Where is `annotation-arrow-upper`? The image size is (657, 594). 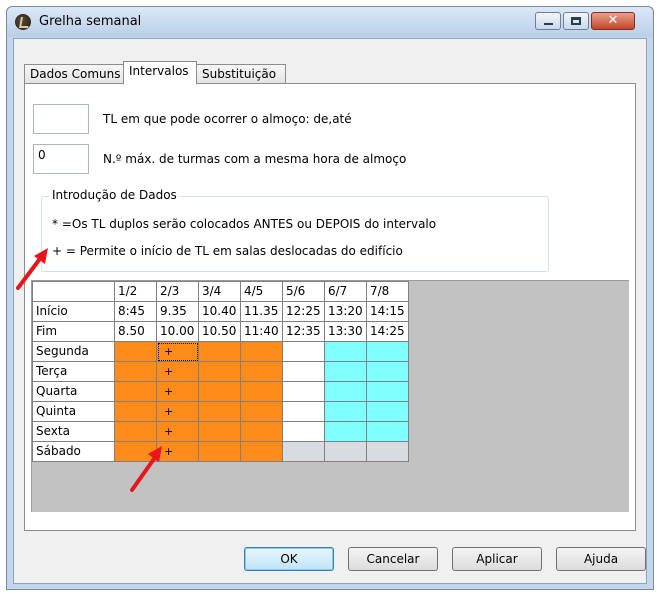
annotation-arrow-upper is located at coordinates (32, 269).